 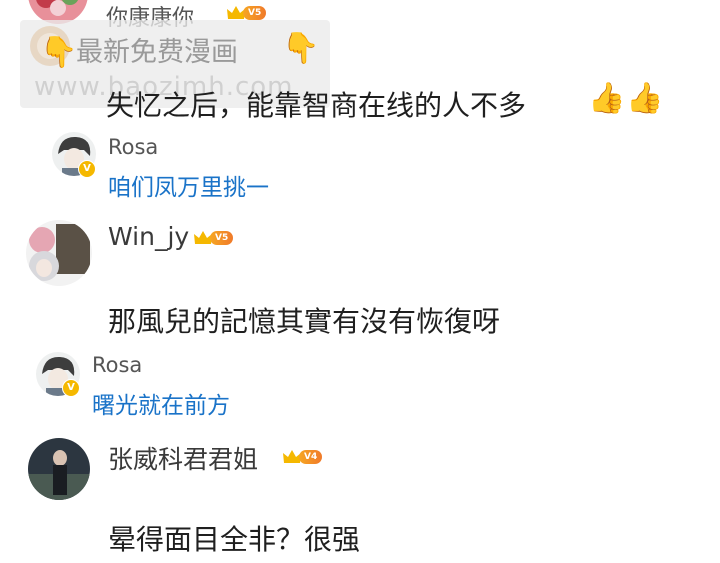 I want to click on reply-text: 咱们凤万里挑一, so click(x=188, y=188).